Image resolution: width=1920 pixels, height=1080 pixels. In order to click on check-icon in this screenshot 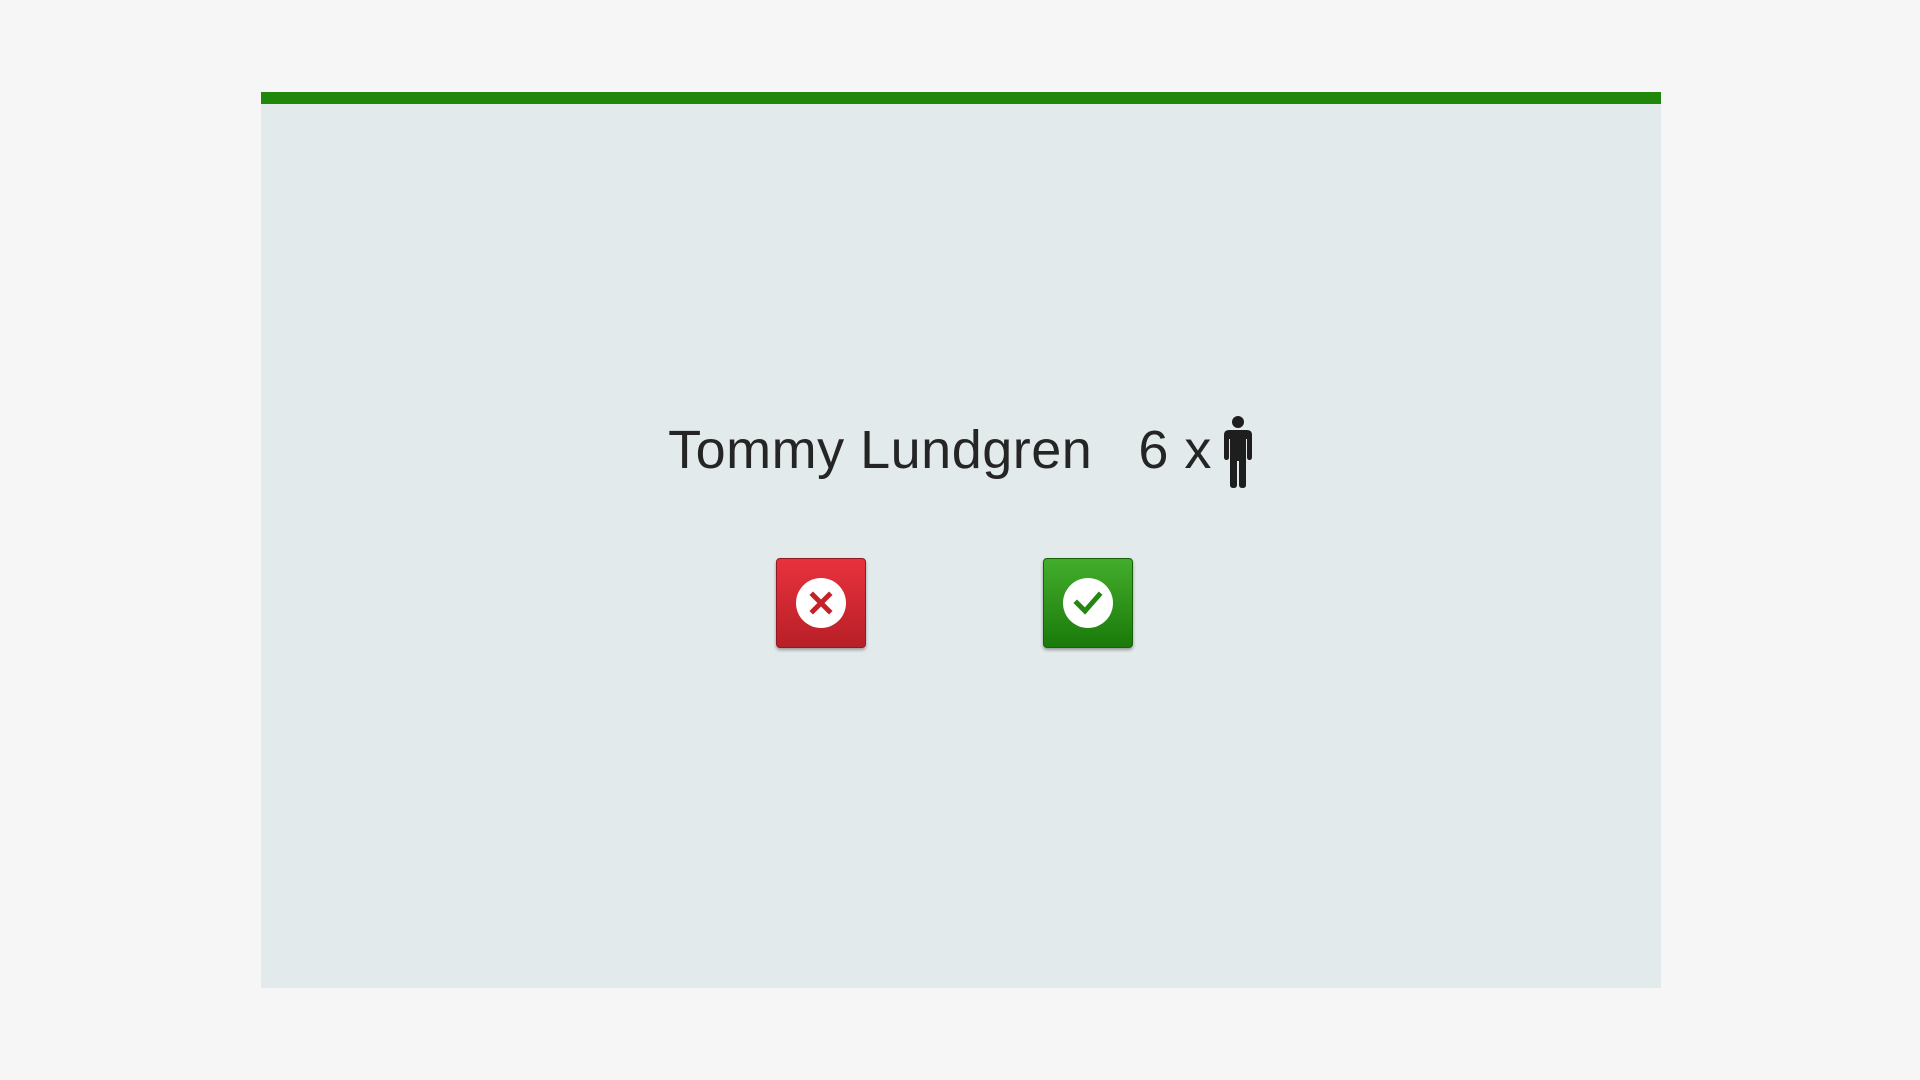, I will do `click(1088, 603)`.